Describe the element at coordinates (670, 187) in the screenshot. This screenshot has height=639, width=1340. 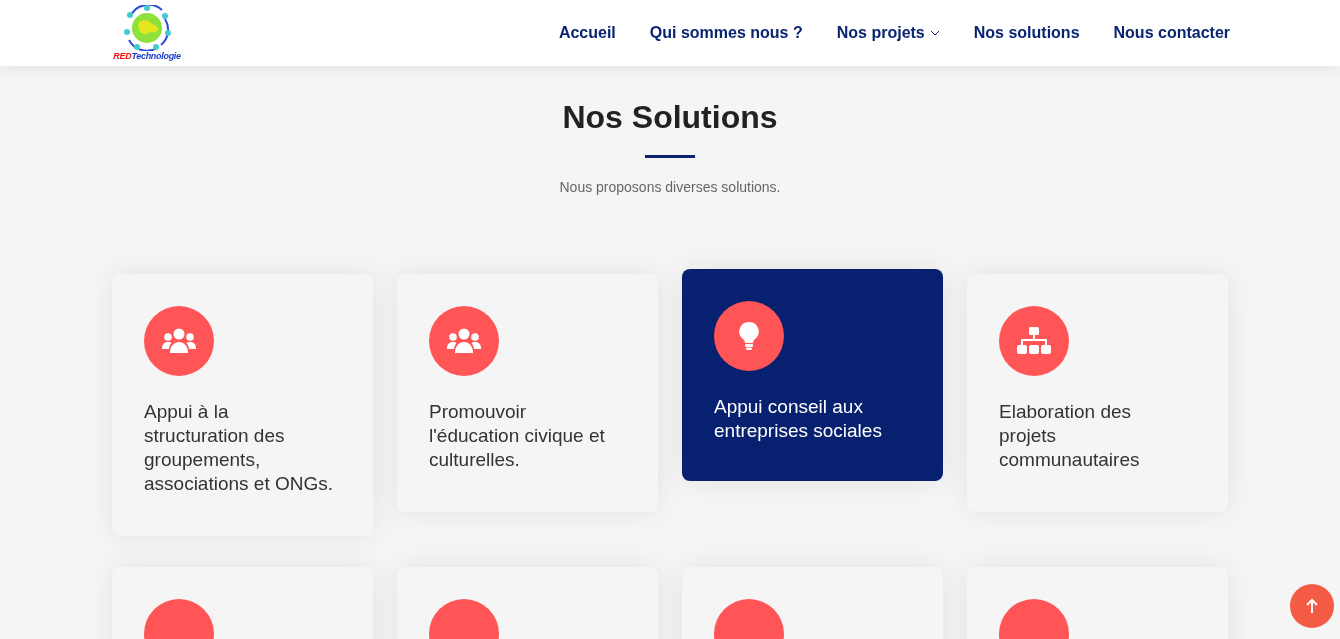
I see `section-subtitle: Nous proposons diverses solutions.` at that location.